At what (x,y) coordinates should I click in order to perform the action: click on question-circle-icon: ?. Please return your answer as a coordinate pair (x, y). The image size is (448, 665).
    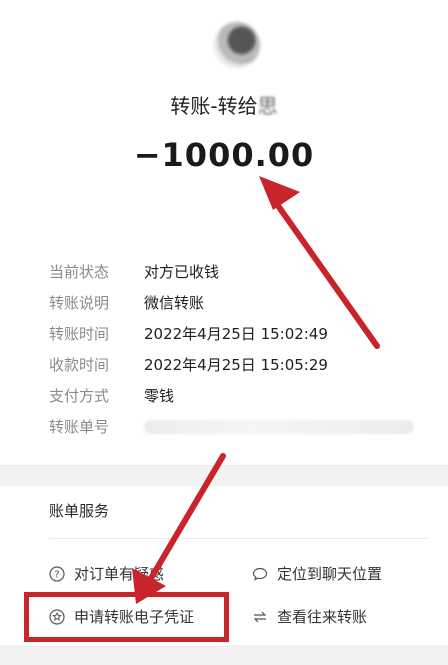
    Looking at the image, I should click on (57, 573).